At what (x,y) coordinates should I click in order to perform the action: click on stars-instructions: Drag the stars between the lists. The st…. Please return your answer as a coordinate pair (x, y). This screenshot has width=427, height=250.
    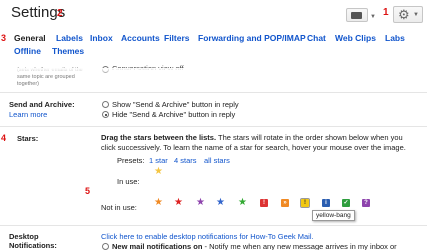
    Looking at the image, I should click on (262, 142).